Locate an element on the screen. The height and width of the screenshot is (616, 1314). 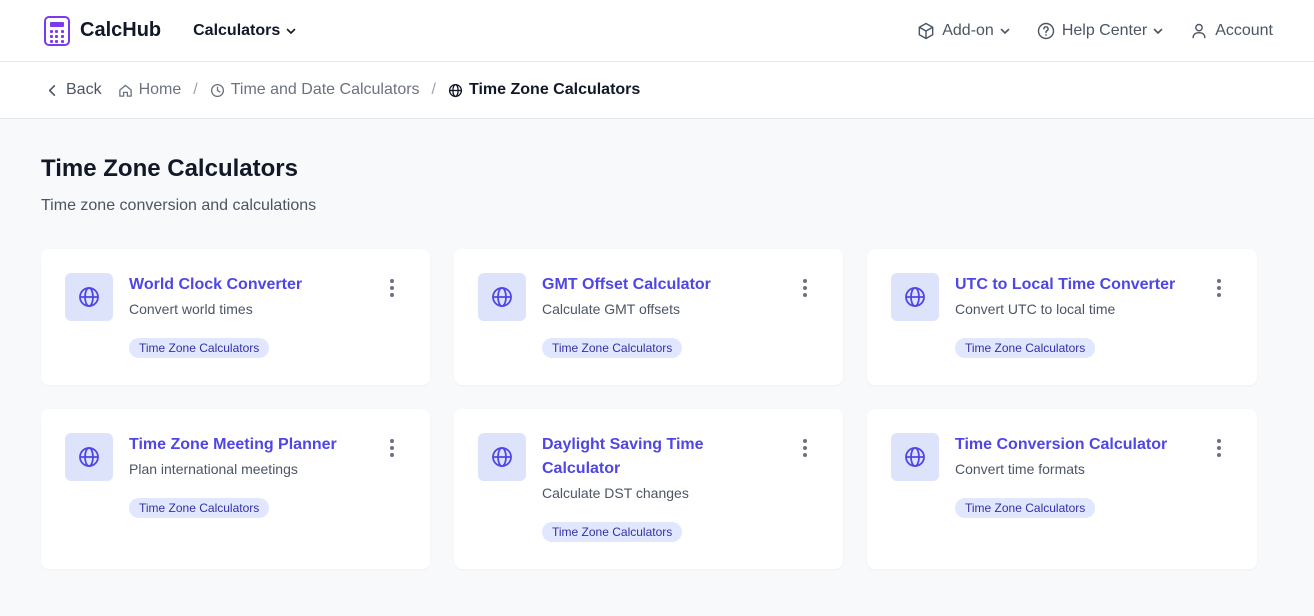
breadcrumb-home-label: Home is located at coordinates (160, 89).